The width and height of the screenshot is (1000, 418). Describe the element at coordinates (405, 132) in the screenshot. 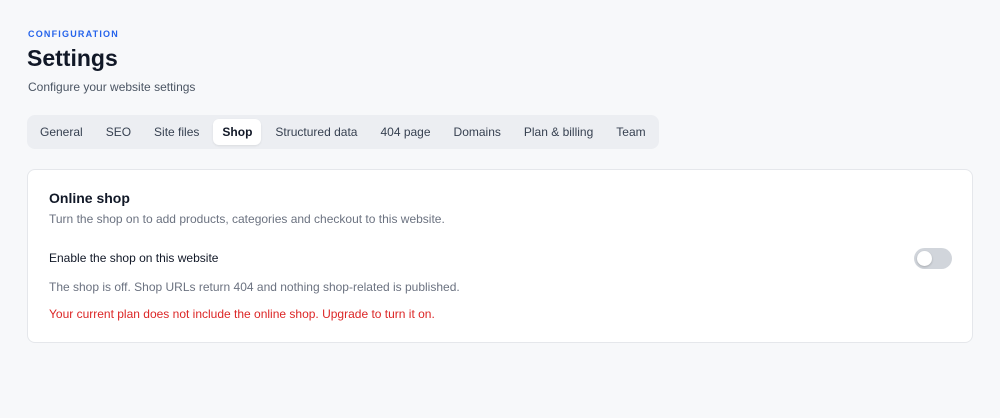

I see `tab-404-page: 404 page` at that location.